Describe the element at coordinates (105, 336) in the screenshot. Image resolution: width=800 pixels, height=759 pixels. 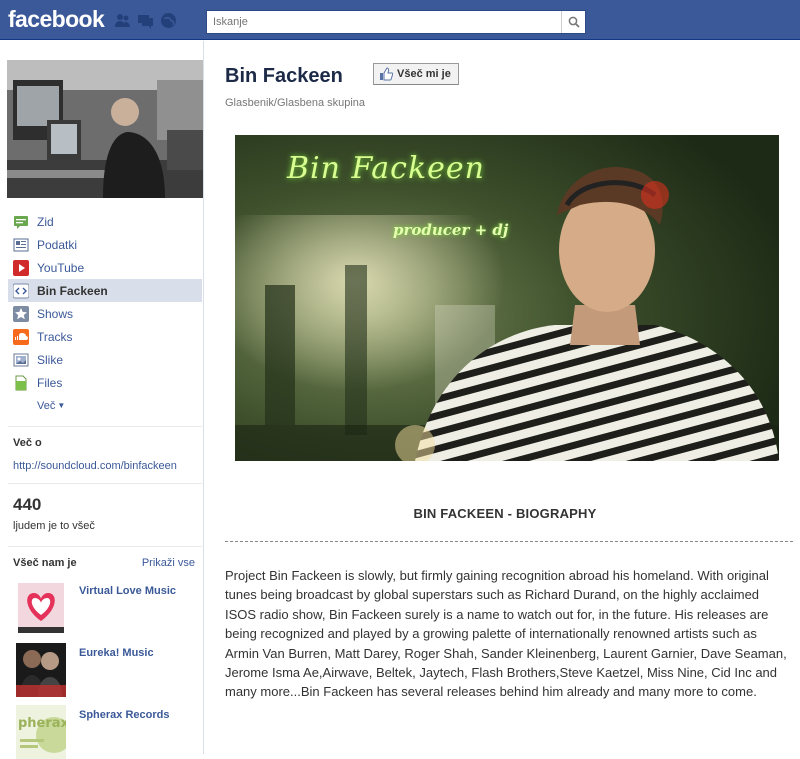
I see `nav-item-tracks: Tracks` at that location.